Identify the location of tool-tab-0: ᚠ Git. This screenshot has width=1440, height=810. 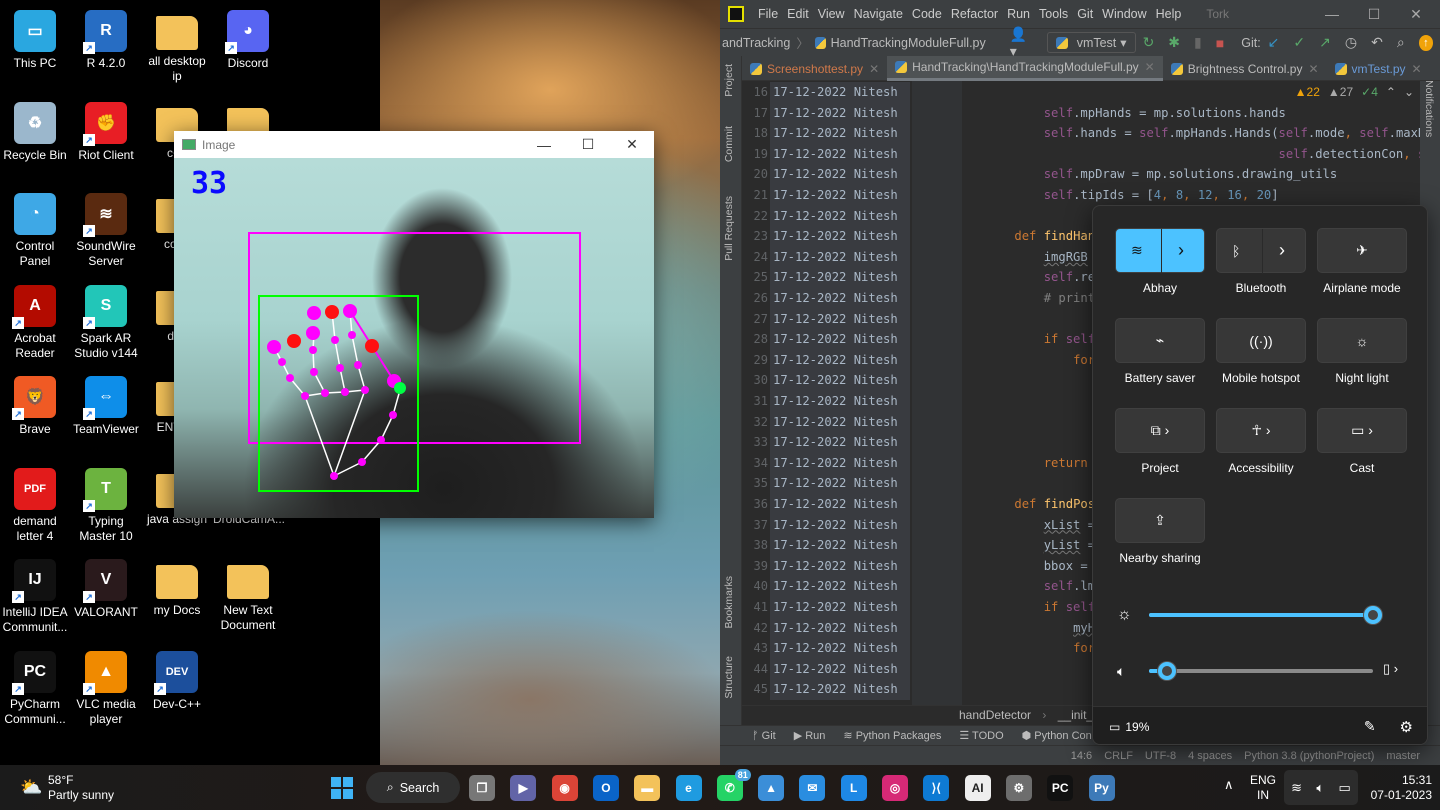
(764, 736).